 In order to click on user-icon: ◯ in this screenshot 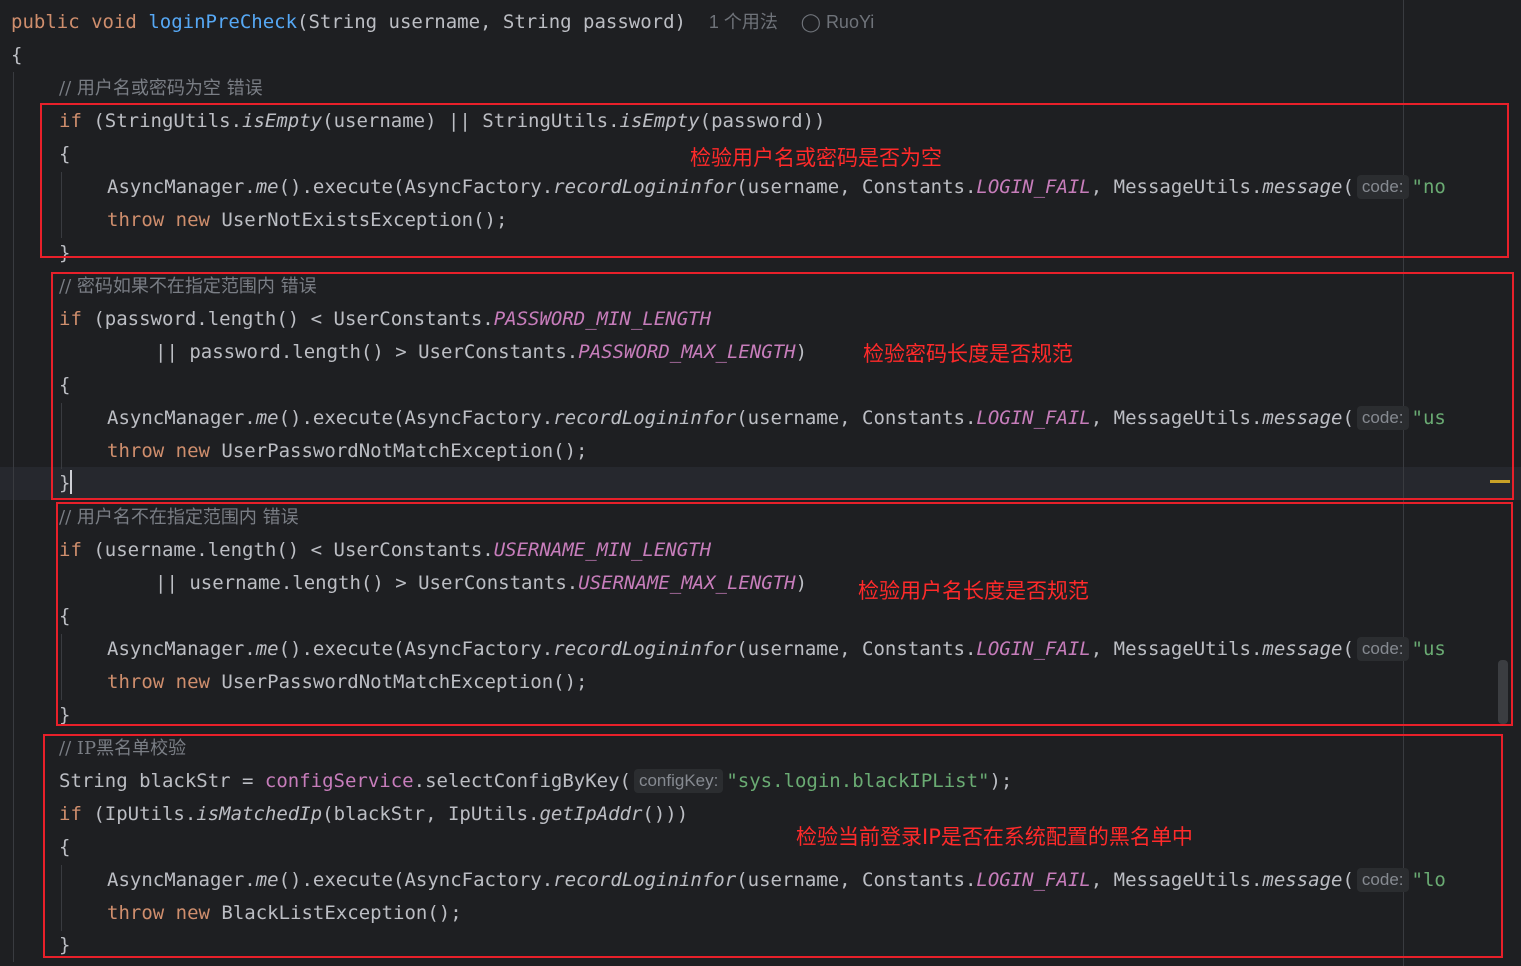, I will do `click(810, 22)`.